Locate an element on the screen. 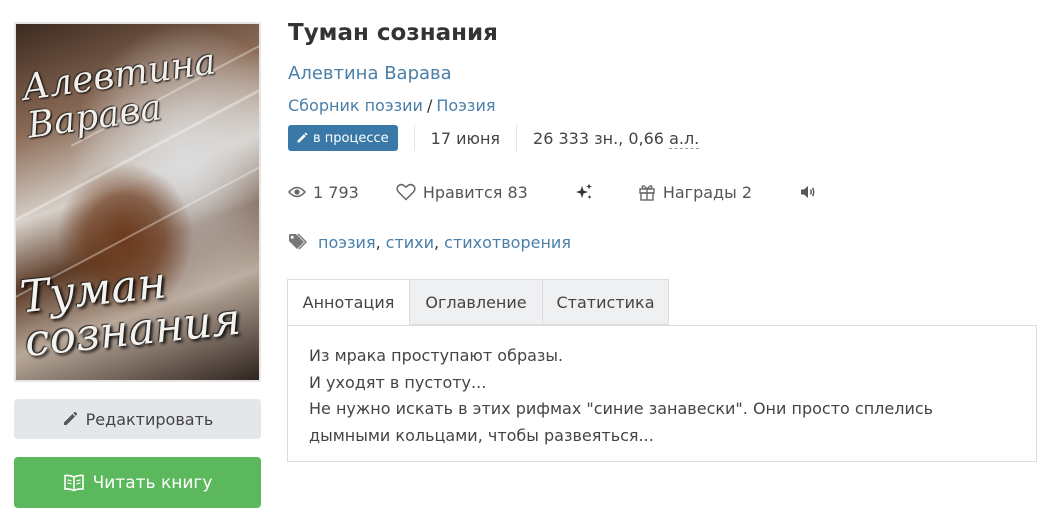  subgenre-link: Поэзия is located at coordinates (465, 105).